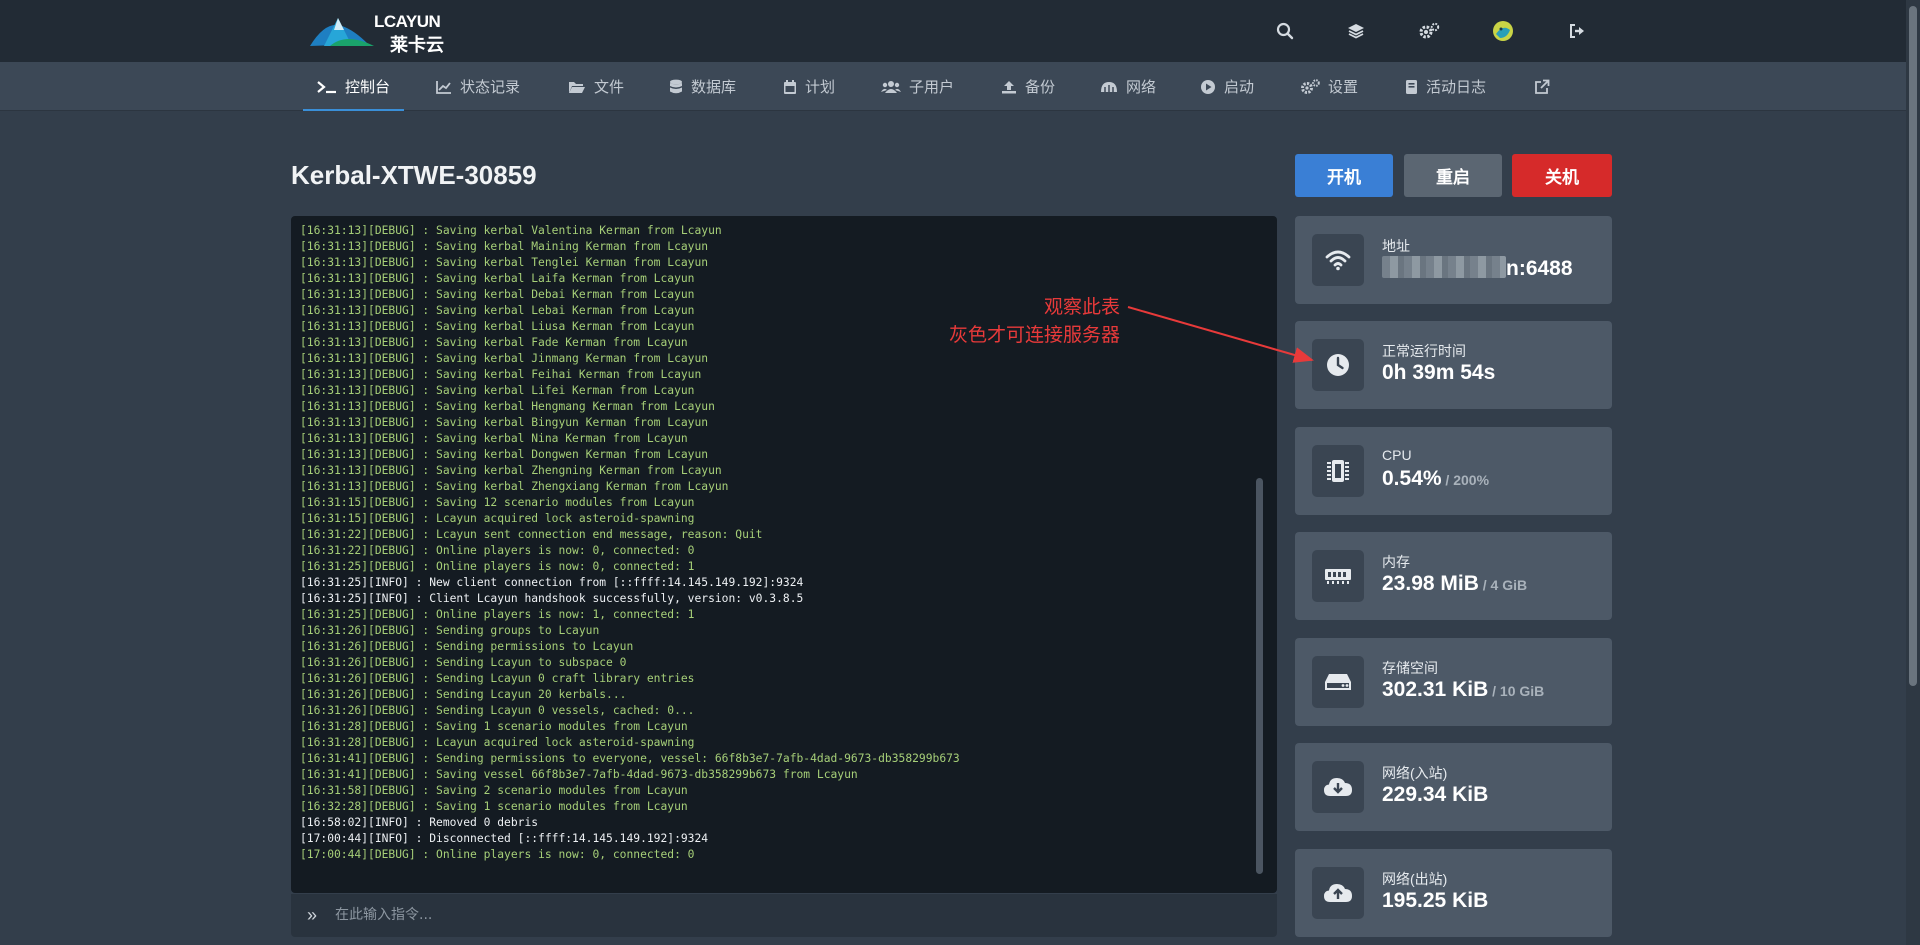  I want to click on top-header: LCAYUN 莱卡云, so click(960, 31).